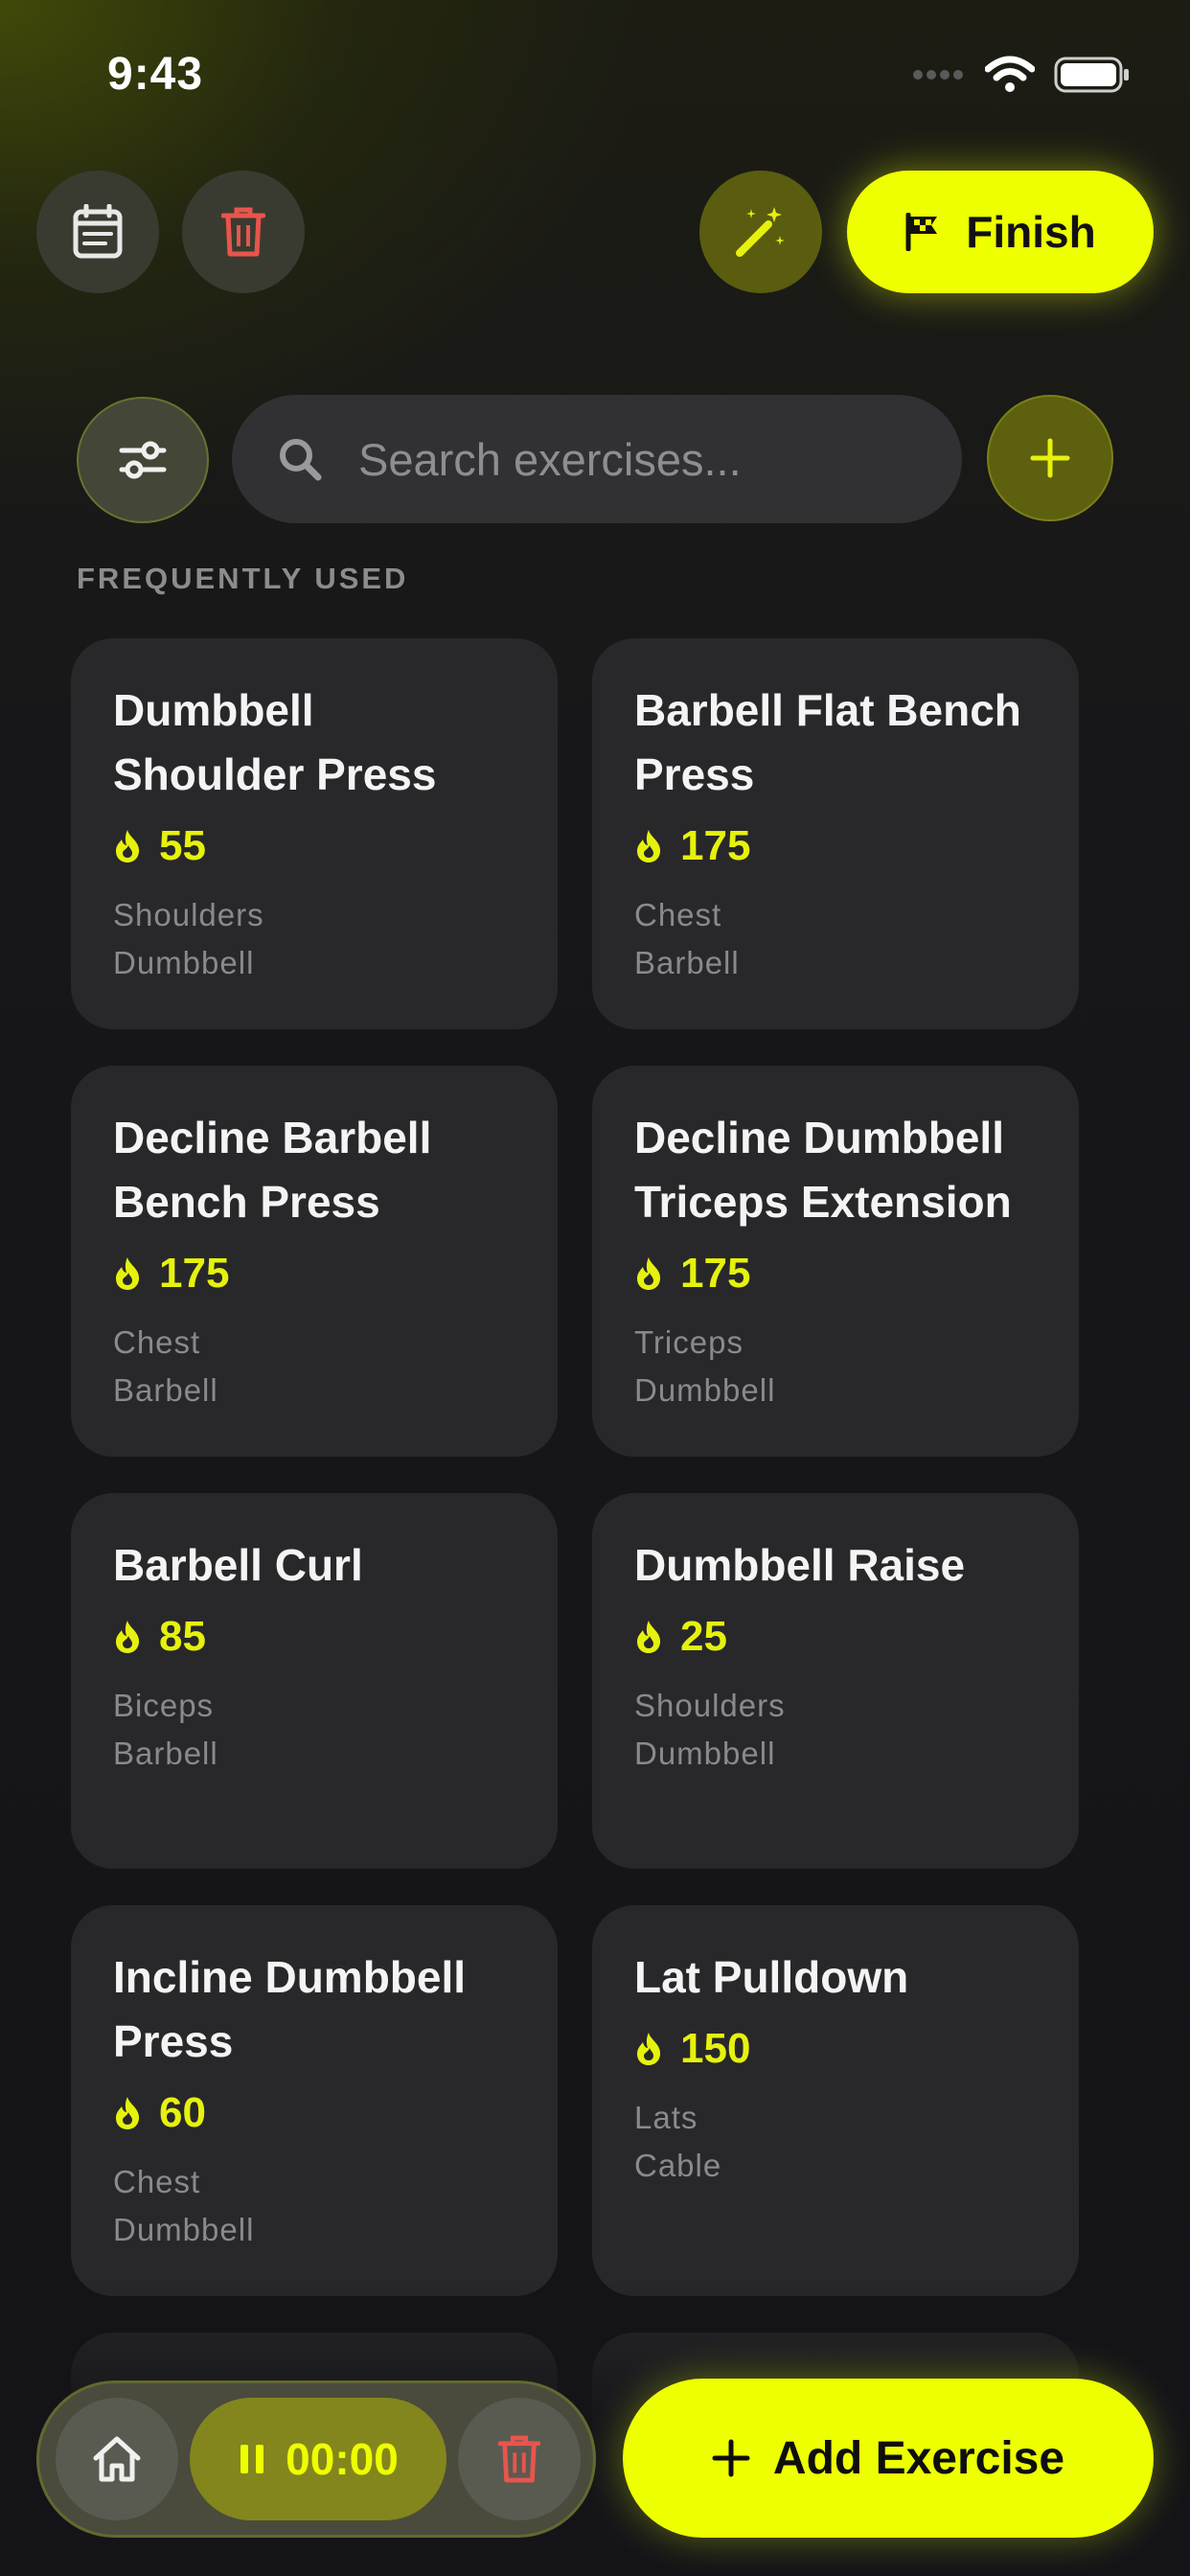 Image resolution: width=1190 pixels, height=2576 pixels. I want to click on exercise-title: Decline Barbell Bench Press, so click(272, 1170).